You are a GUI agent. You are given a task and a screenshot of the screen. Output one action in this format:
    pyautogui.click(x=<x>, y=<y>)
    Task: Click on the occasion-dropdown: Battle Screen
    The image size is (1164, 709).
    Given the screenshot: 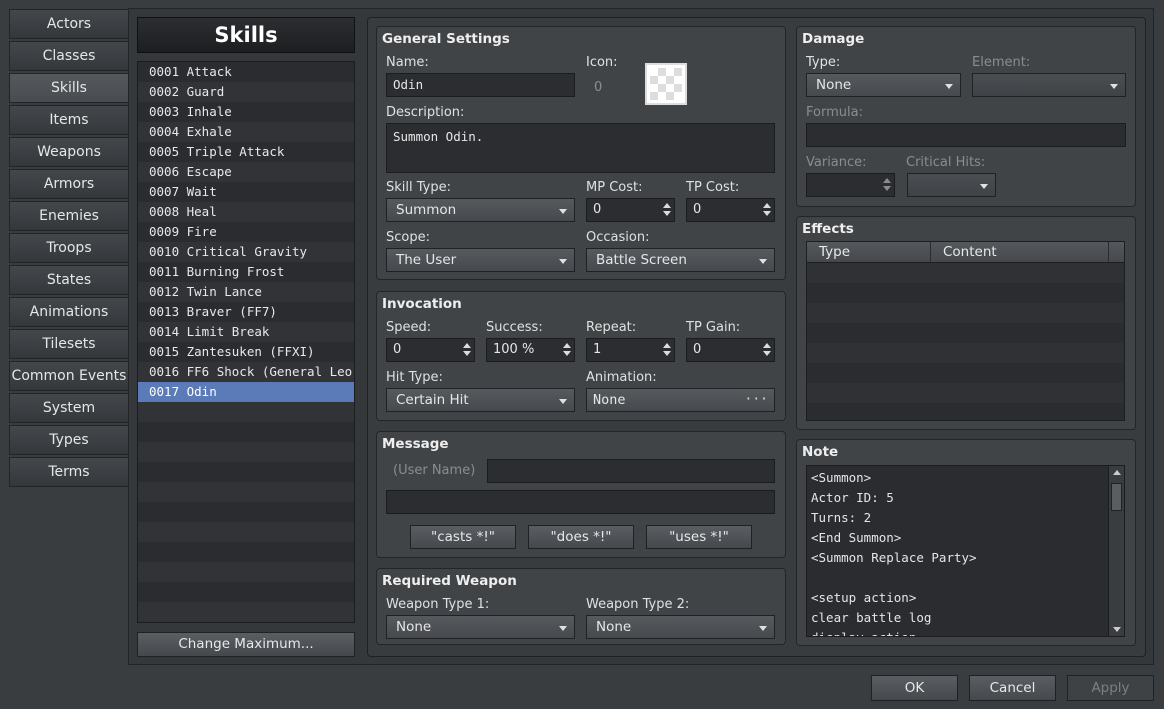 What is the action you would take?
    pyautogui.click(x=680, y=260)
    